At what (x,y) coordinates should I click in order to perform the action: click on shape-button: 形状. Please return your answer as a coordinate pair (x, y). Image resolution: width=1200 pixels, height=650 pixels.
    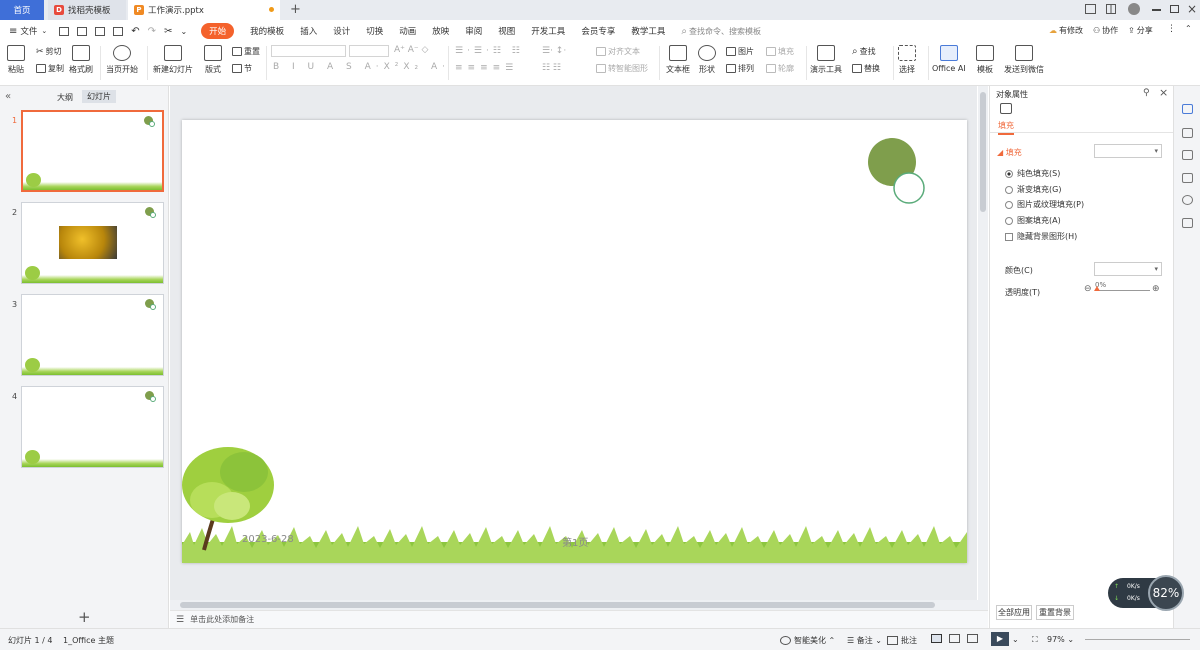
    Looking at the image, I should click on (707, 60).